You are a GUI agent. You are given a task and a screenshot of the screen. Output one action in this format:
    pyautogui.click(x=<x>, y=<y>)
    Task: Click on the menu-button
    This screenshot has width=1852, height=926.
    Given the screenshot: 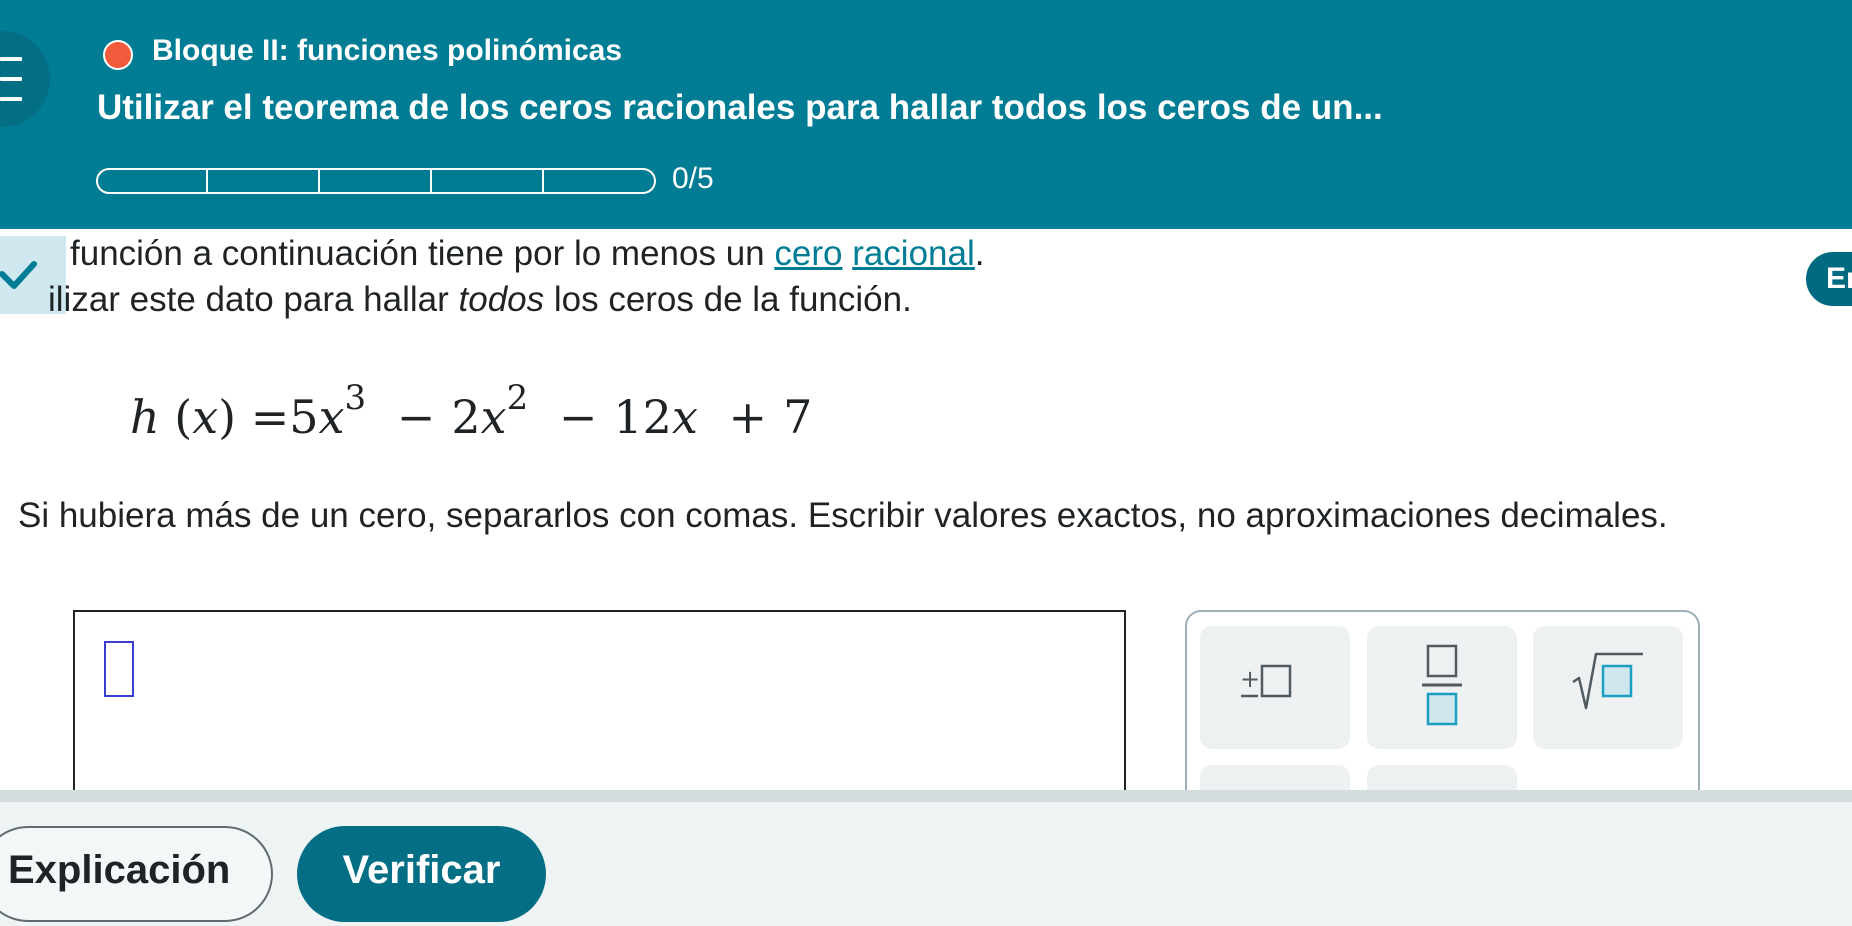 What is the action you would take?
    pyautogui.click(x=25, y=79)
    